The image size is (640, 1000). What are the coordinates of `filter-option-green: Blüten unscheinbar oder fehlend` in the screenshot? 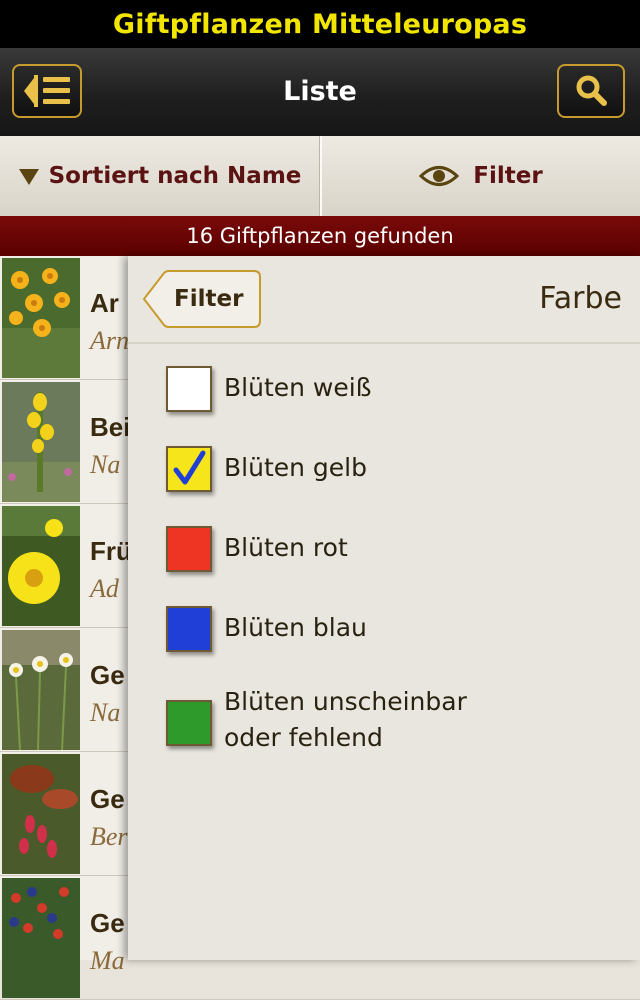 It's located at (396, 733).